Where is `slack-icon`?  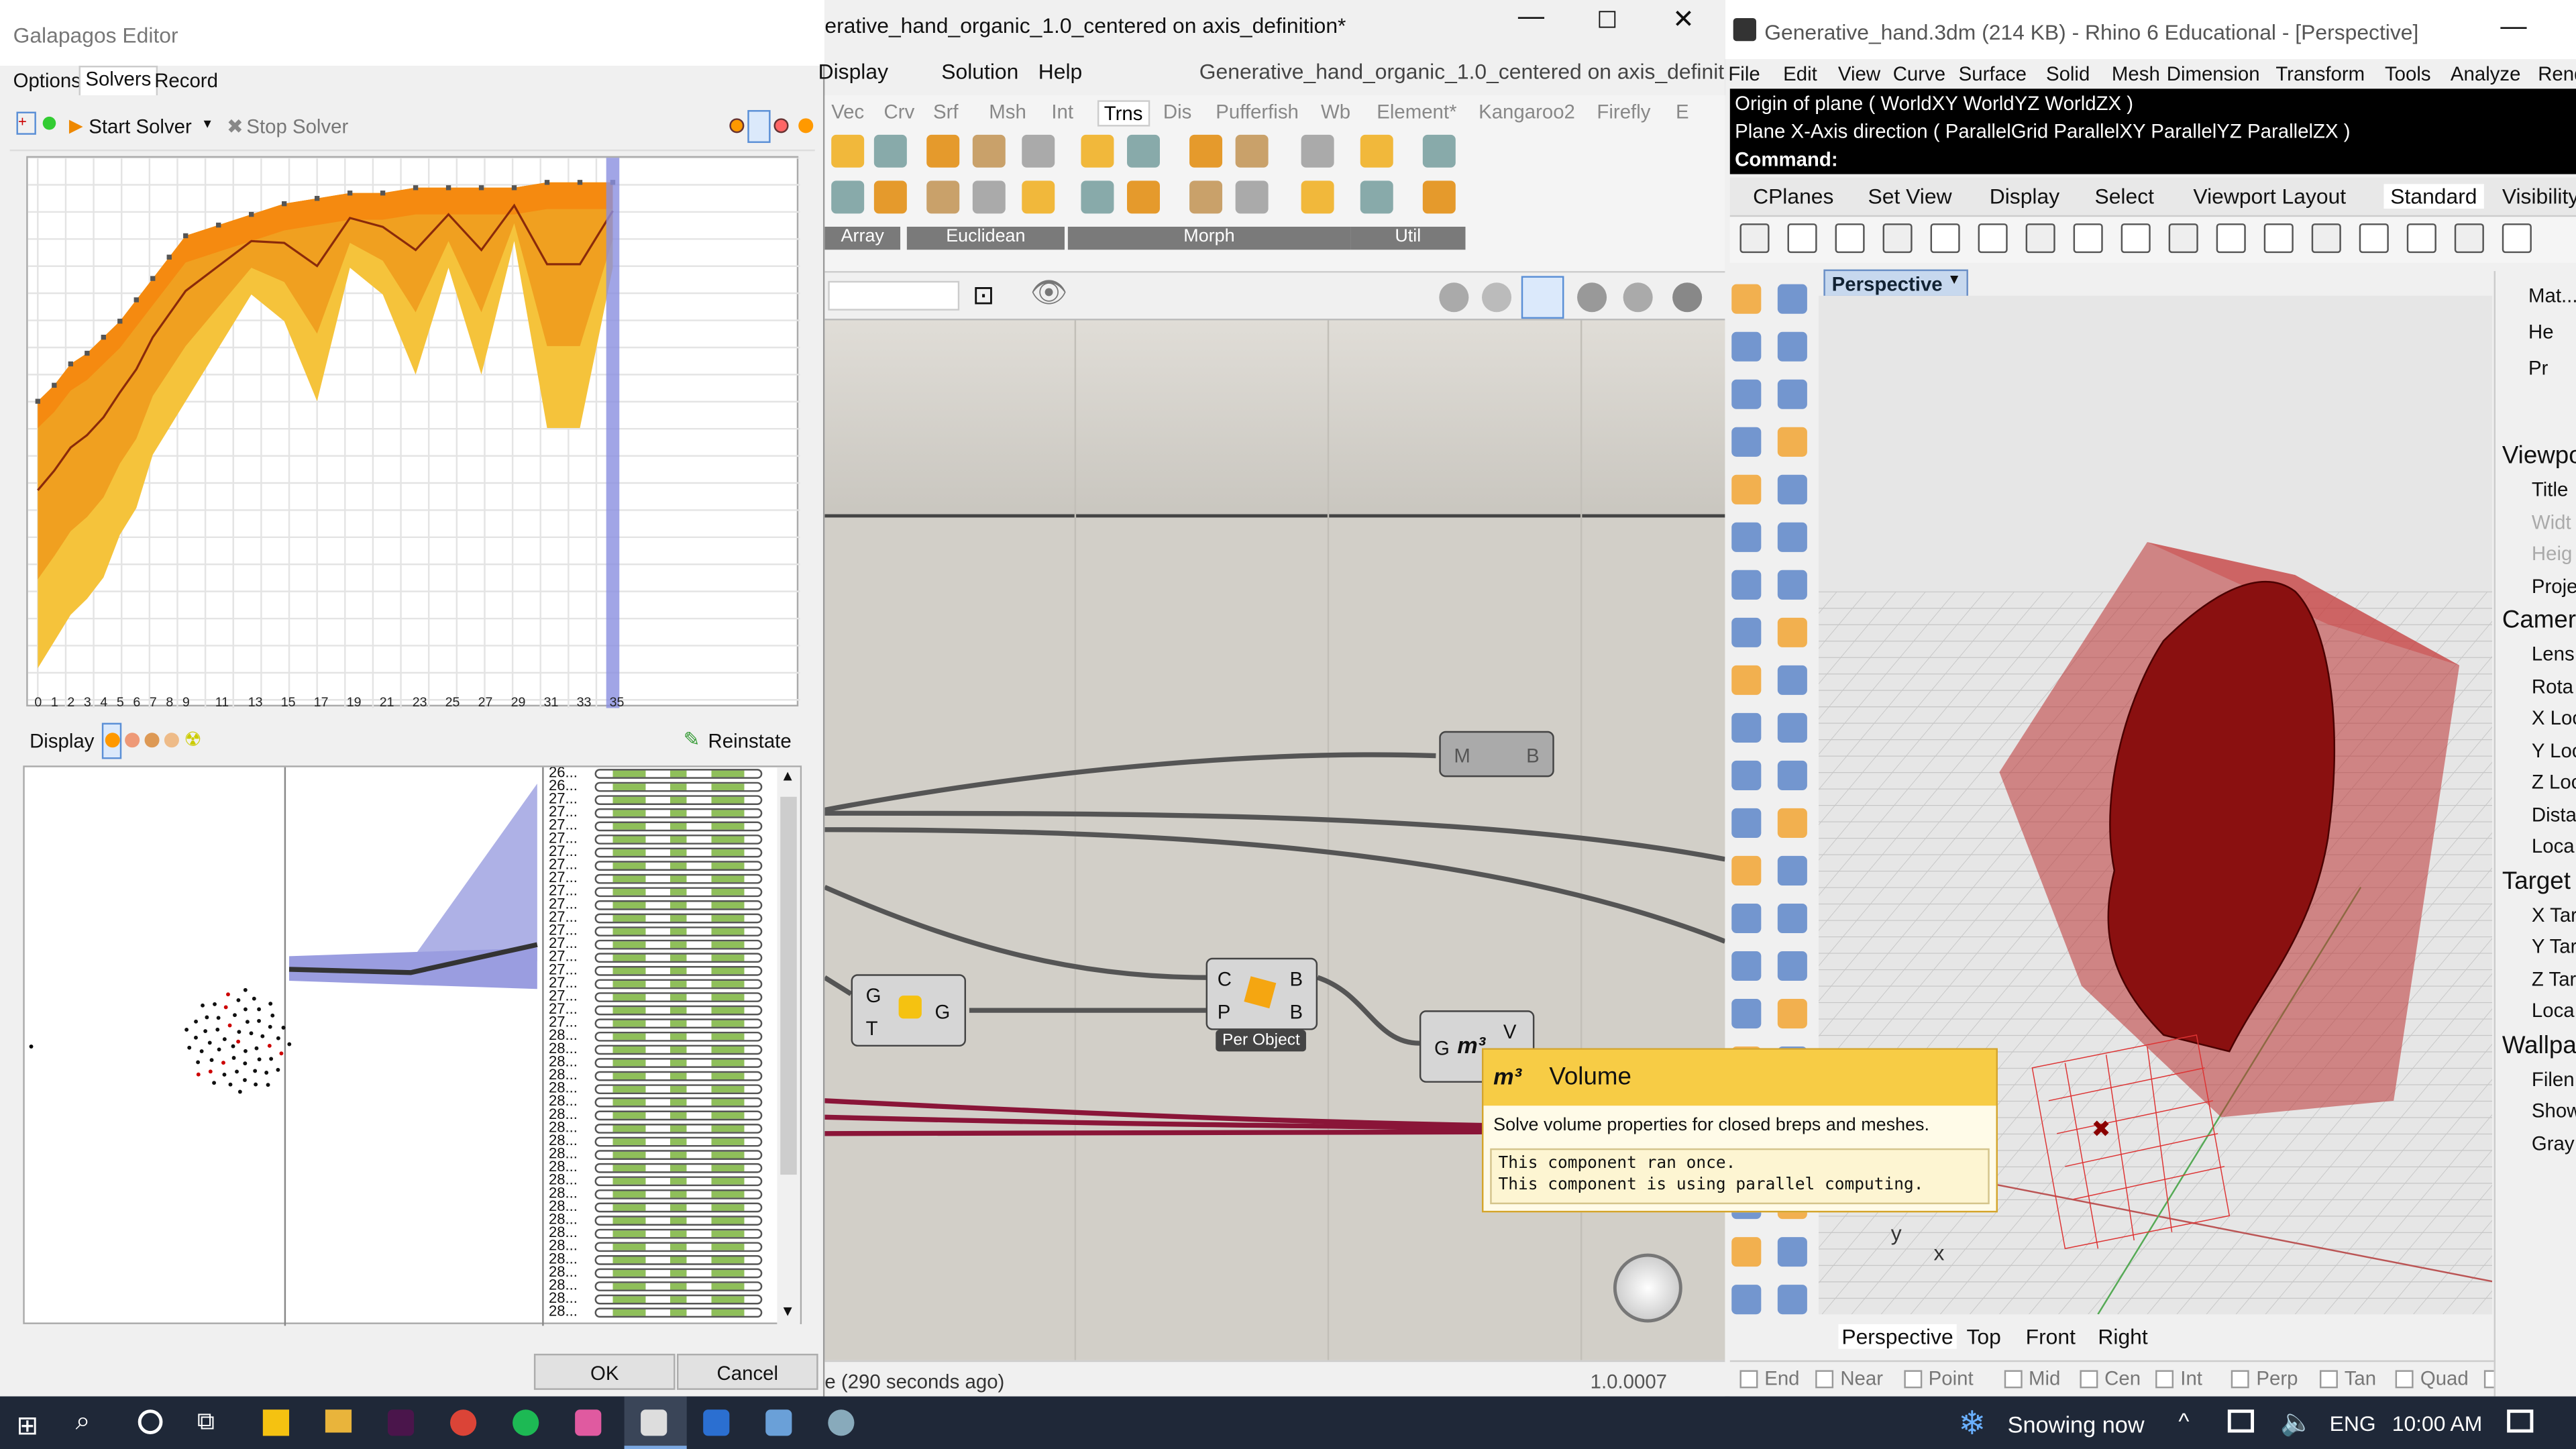
slack-icon is located at coordinates (401, 1422).